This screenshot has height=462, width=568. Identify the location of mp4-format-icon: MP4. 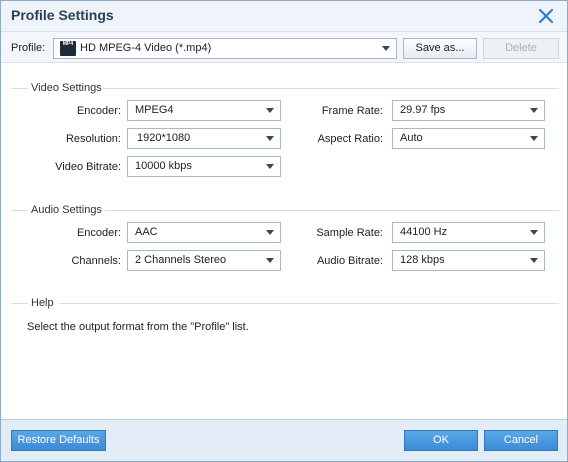
(68, 48).